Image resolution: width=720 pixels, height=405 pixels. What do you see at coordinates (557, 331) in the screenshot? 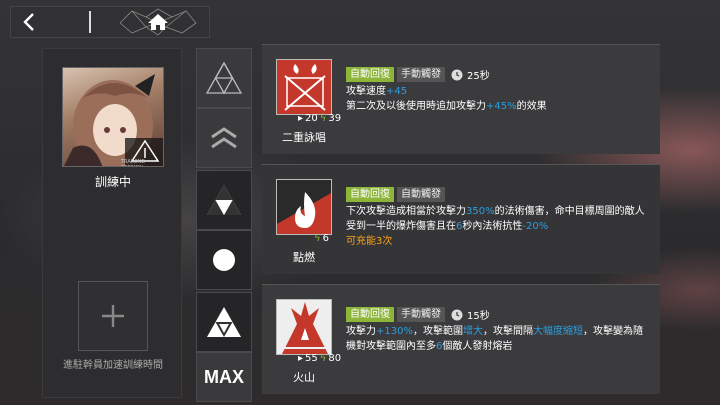
I see `desc-value: 大幅度縮短` at bounding box center [557, 331].